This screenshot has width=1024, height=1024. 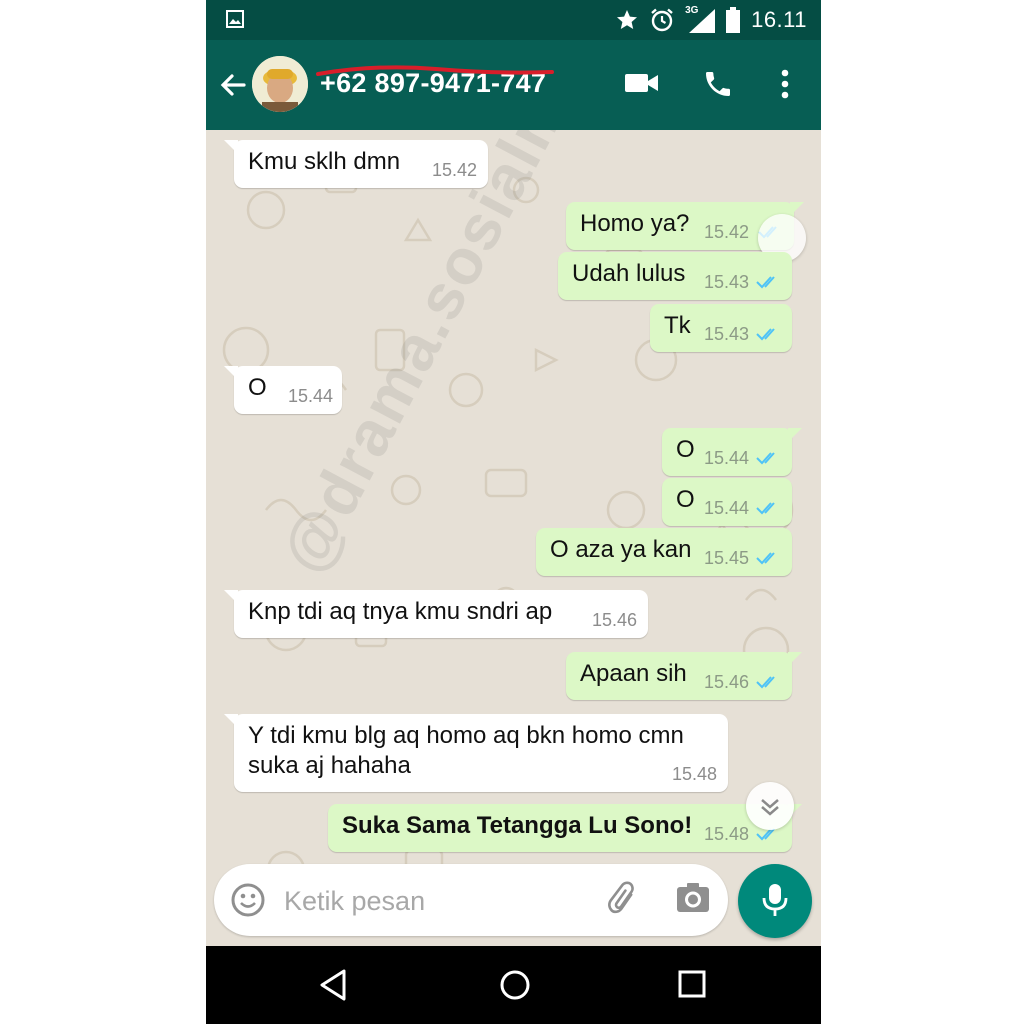 What do you see at coordinates (329, 765) in the screenshot?
I see `message-text-line2: suka aj hahaha` at bounding box center [329, 765].